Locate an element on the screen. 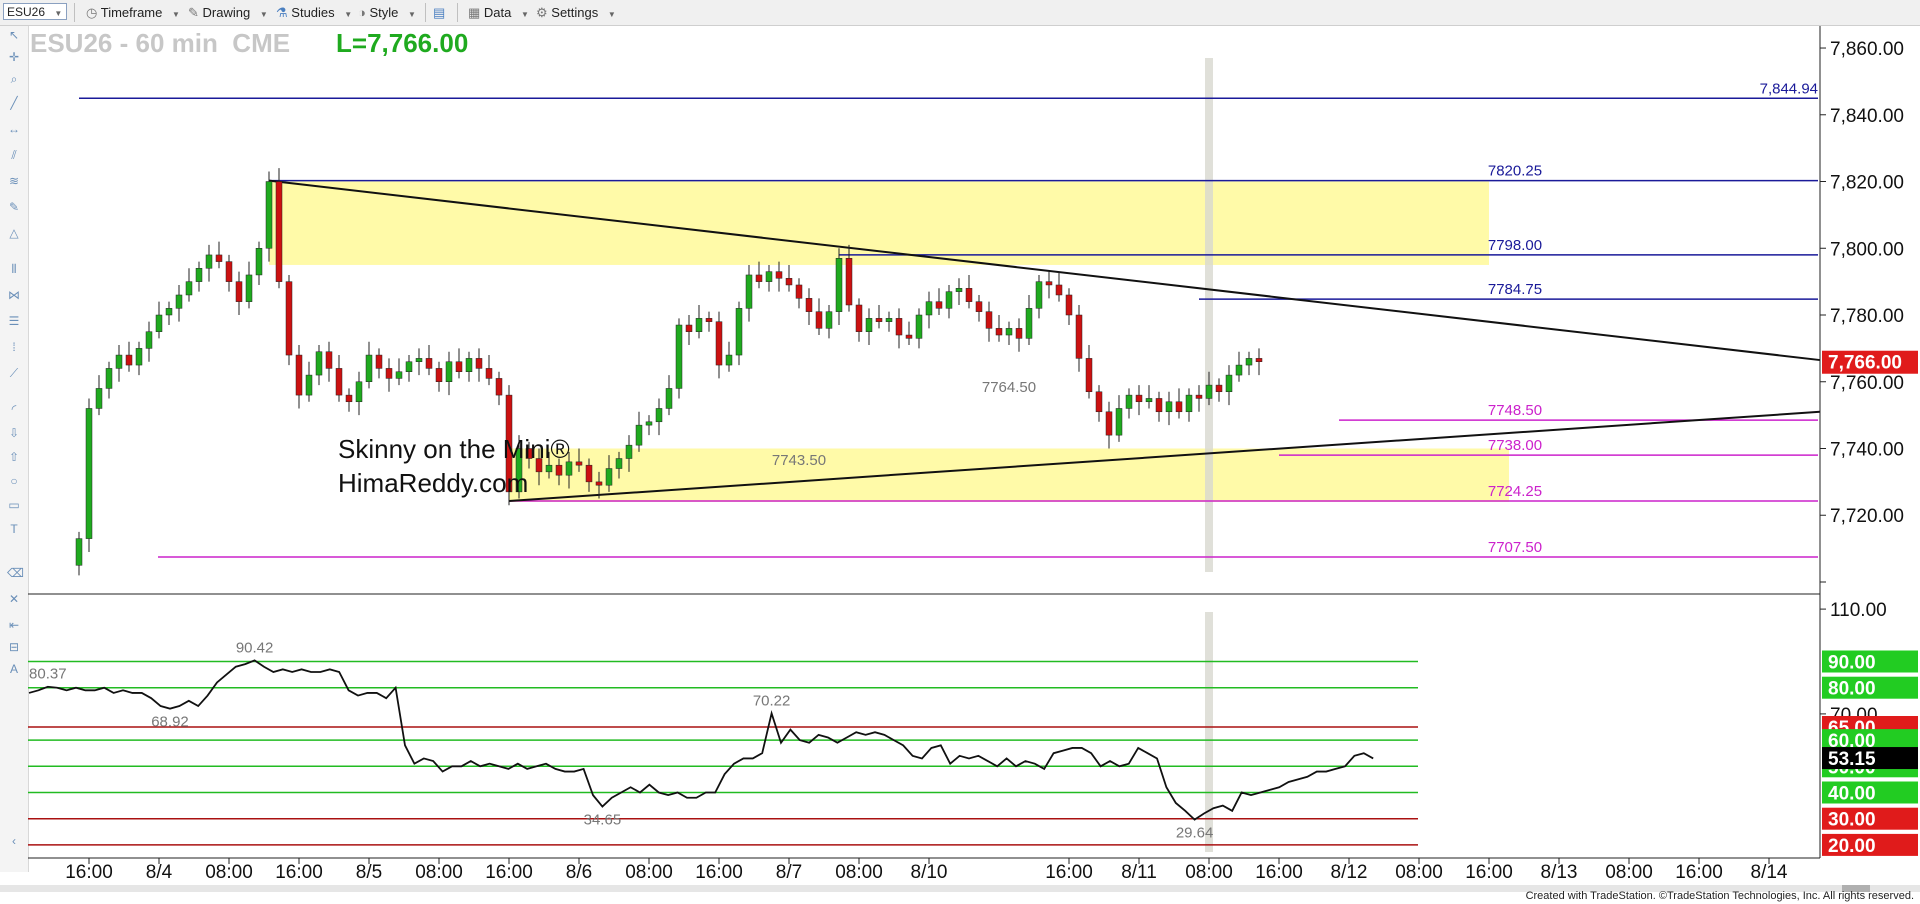  watermark-line-1: Skinny on the Mini® is located at coordinates (454, 449).